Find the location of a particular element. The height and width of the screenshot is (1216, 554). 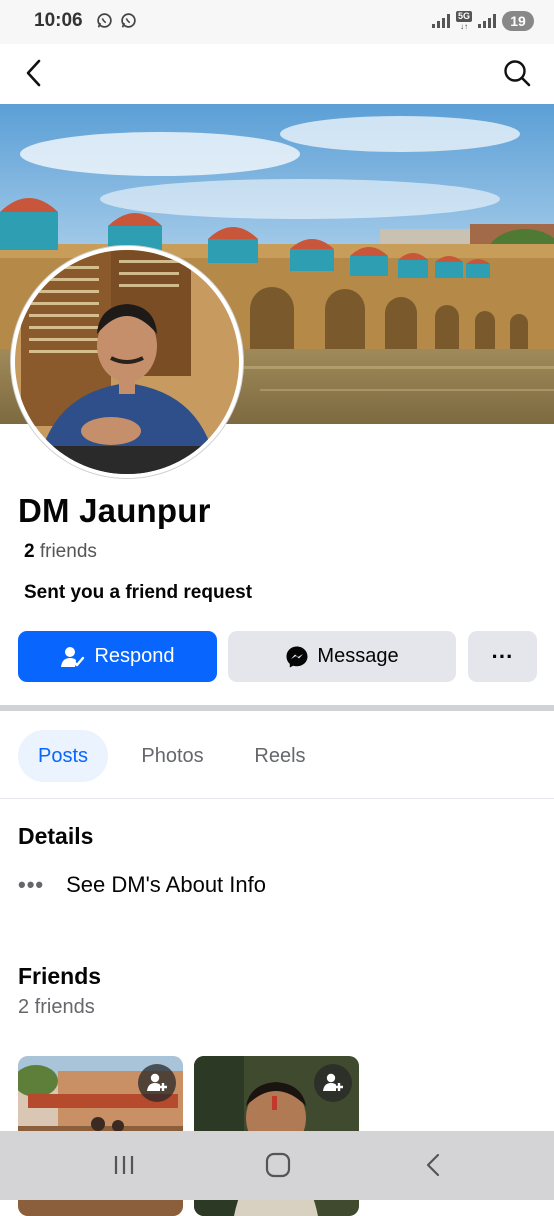

messenger-icon is located at coordinates (297, 656).